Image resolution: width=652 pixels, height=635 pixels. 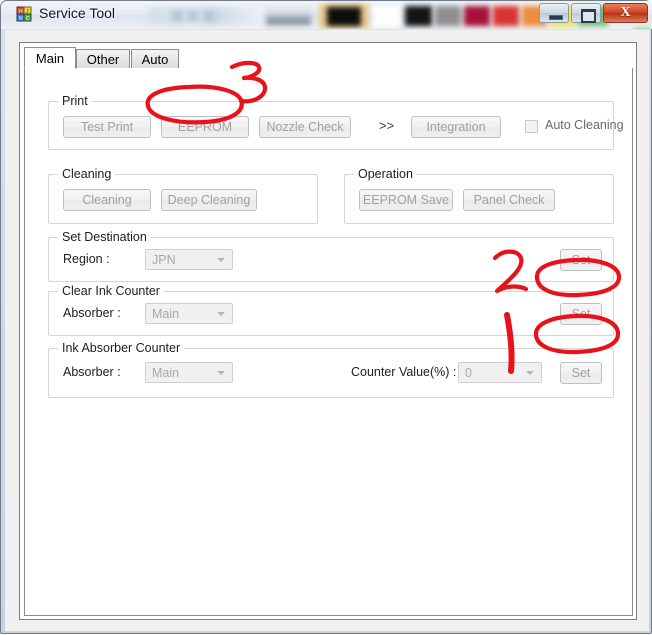 What do you see at coordinates (581, 373) in the screenshot?
I see `ink-absorber-counter-set-button: Set` at bounding box center [581, 373].